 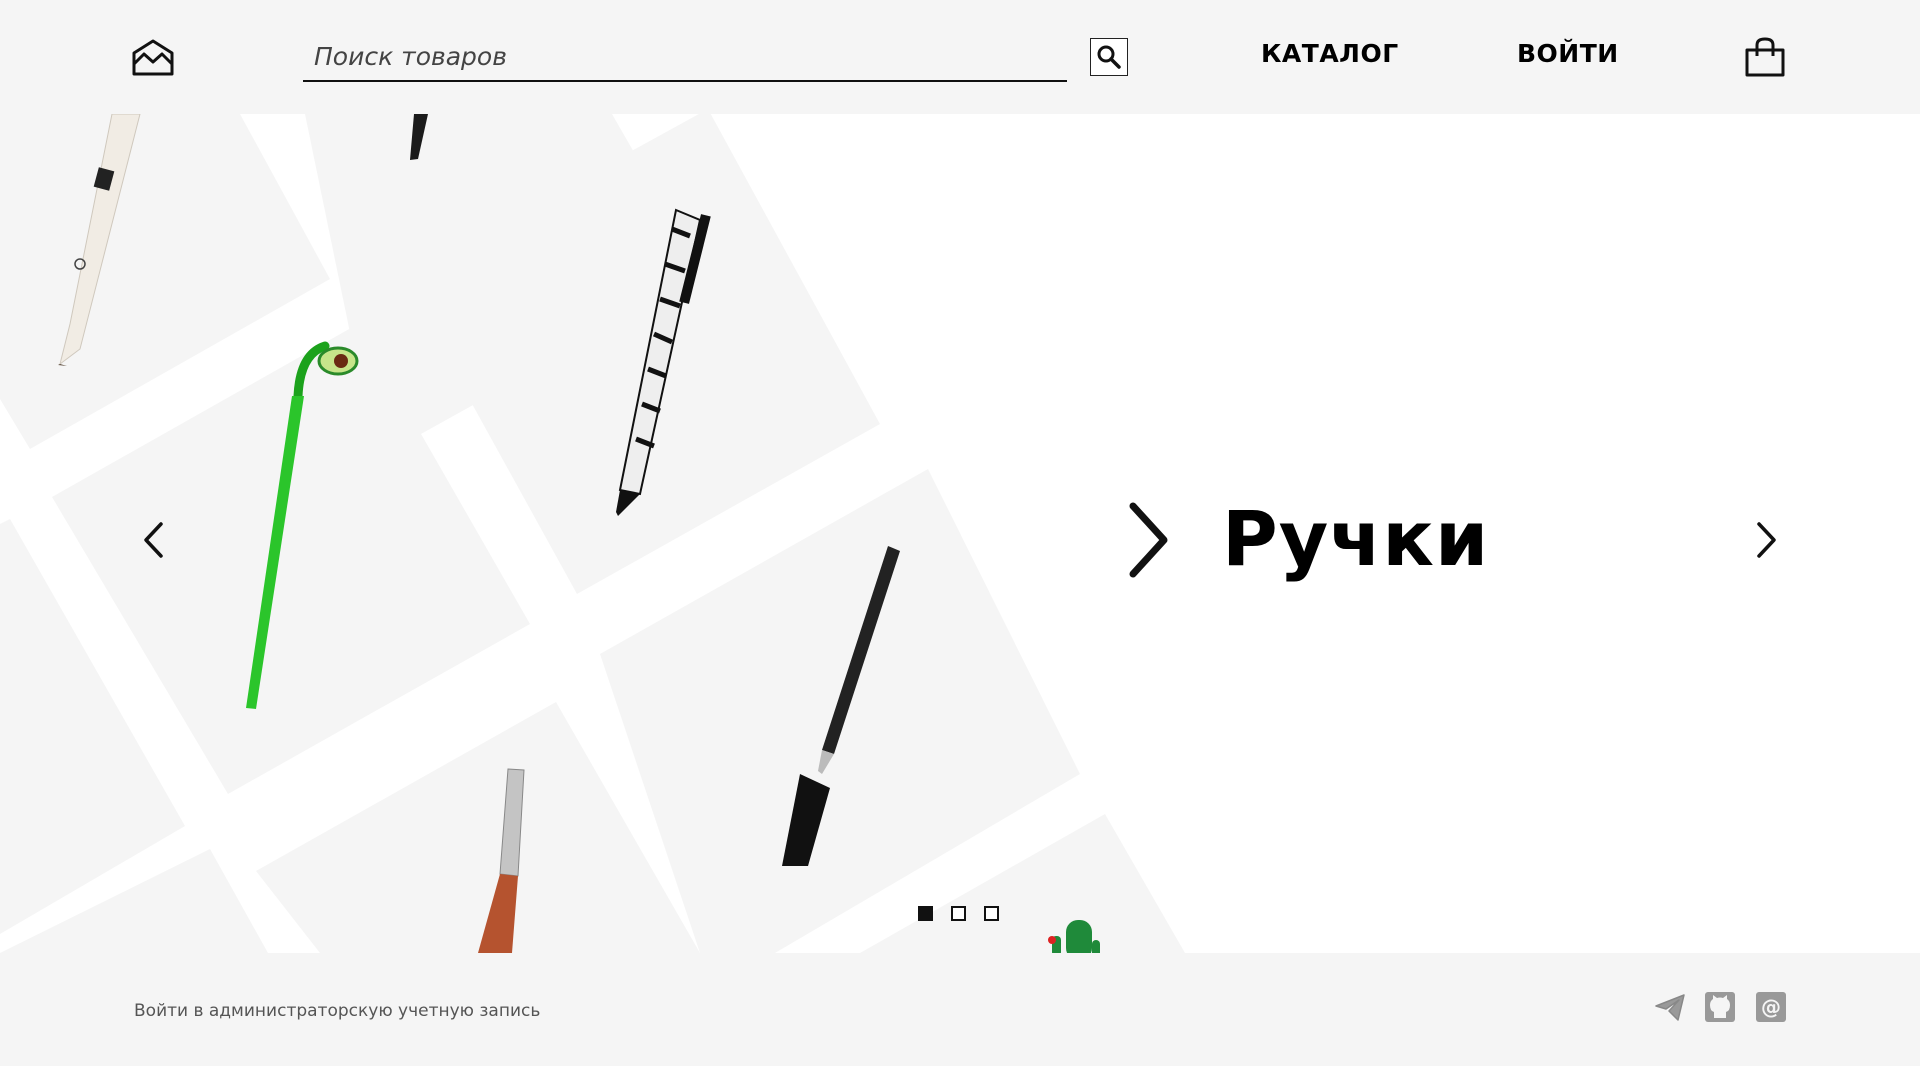 I want to click on github-icon, so click(x=1720, y=1007).